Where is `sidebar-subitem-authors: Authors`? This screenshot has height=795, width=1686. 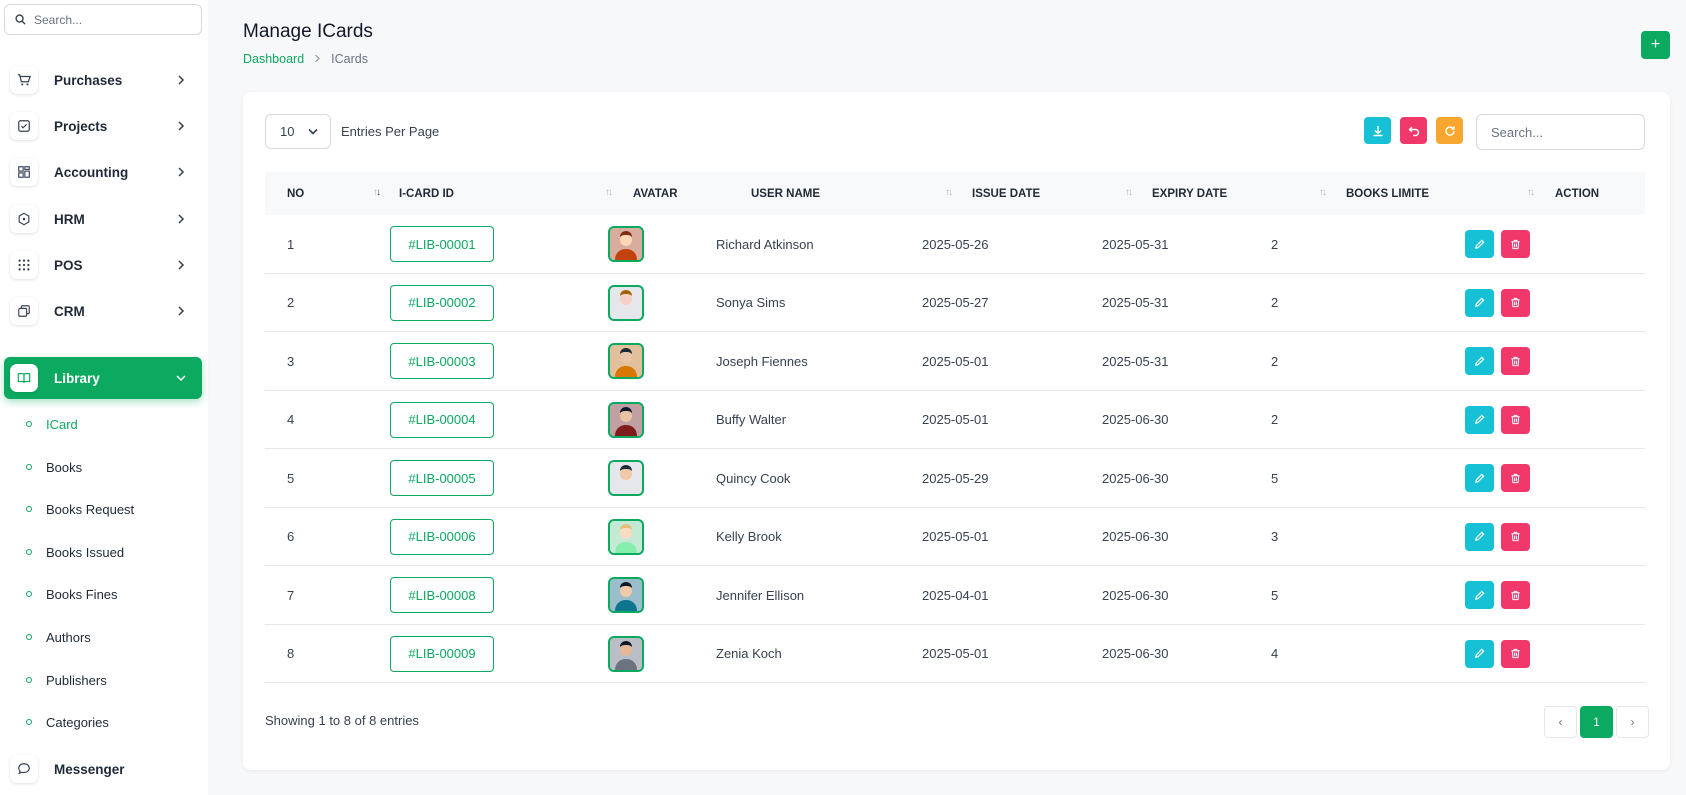
sidebar-subitem-authors: Authors is located at coordinates (58, 637).